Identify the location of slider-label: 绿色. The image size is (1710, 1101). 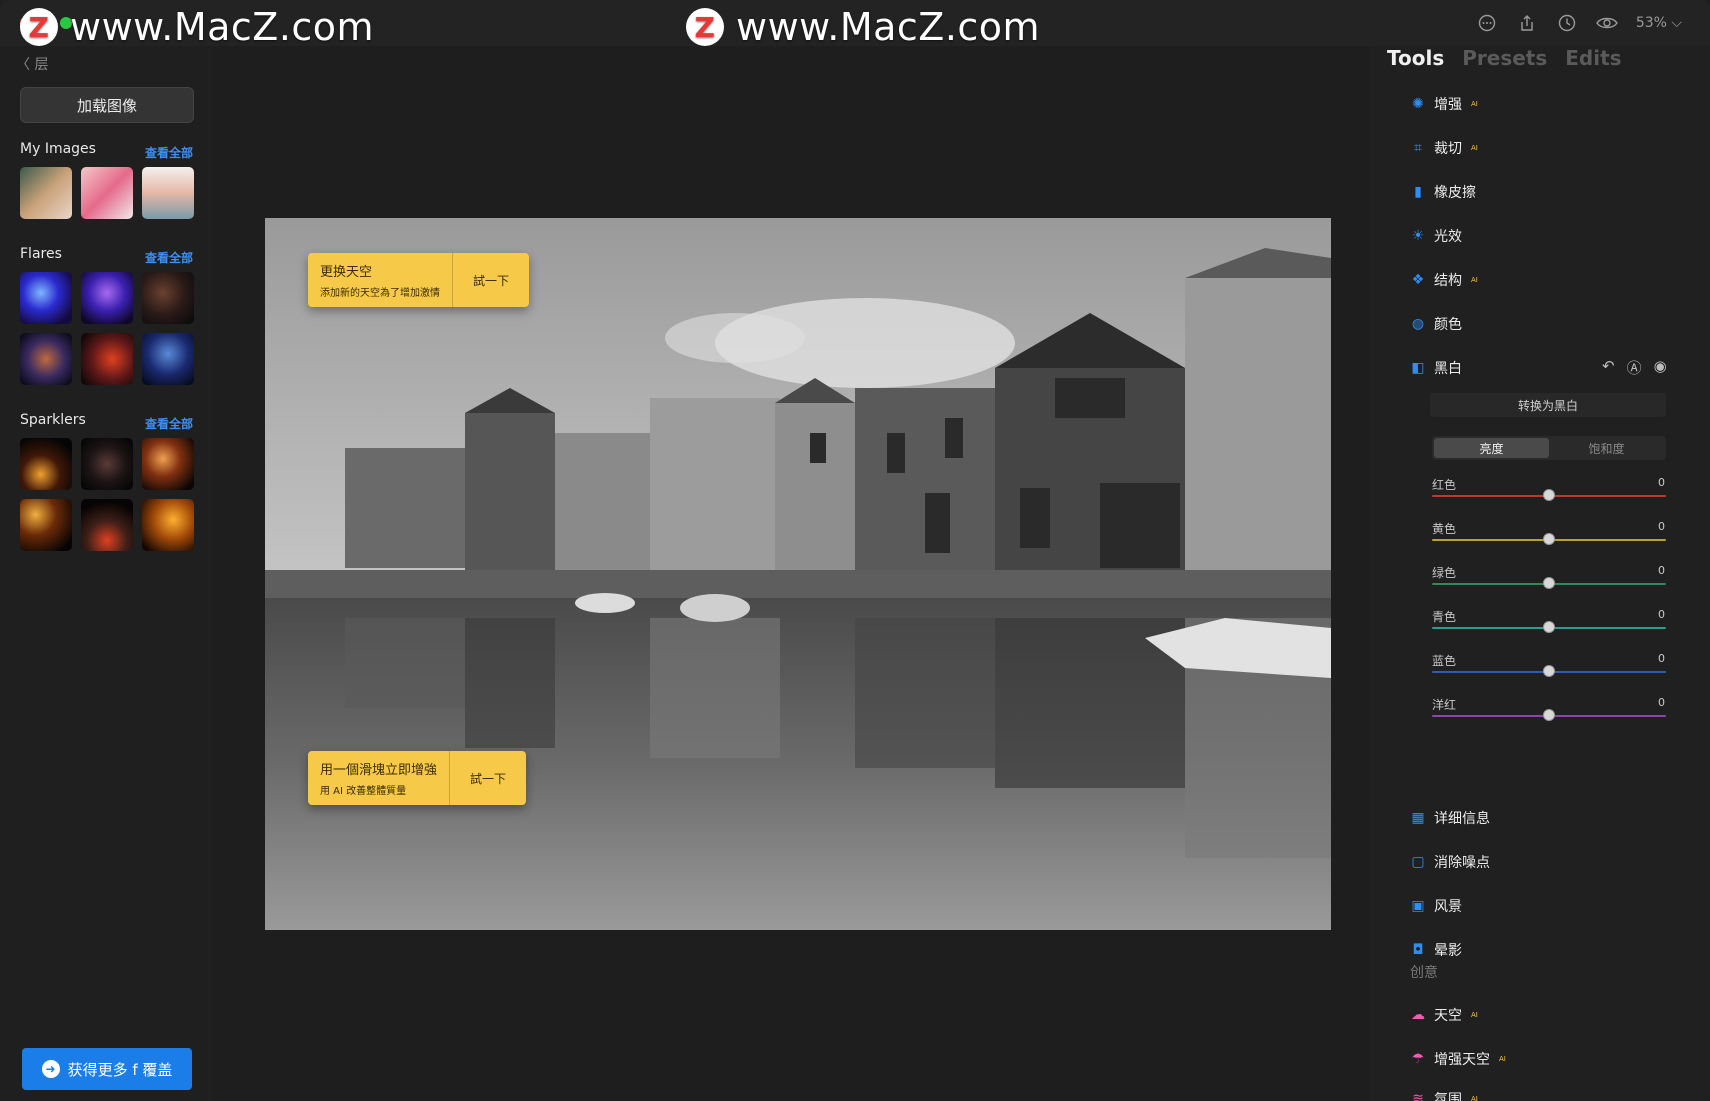
(1444, 573).